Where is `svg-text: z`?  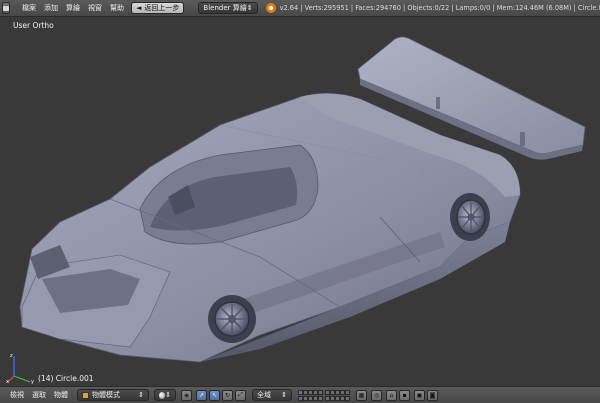 svg-text: z is located at coordinates (11, 356).